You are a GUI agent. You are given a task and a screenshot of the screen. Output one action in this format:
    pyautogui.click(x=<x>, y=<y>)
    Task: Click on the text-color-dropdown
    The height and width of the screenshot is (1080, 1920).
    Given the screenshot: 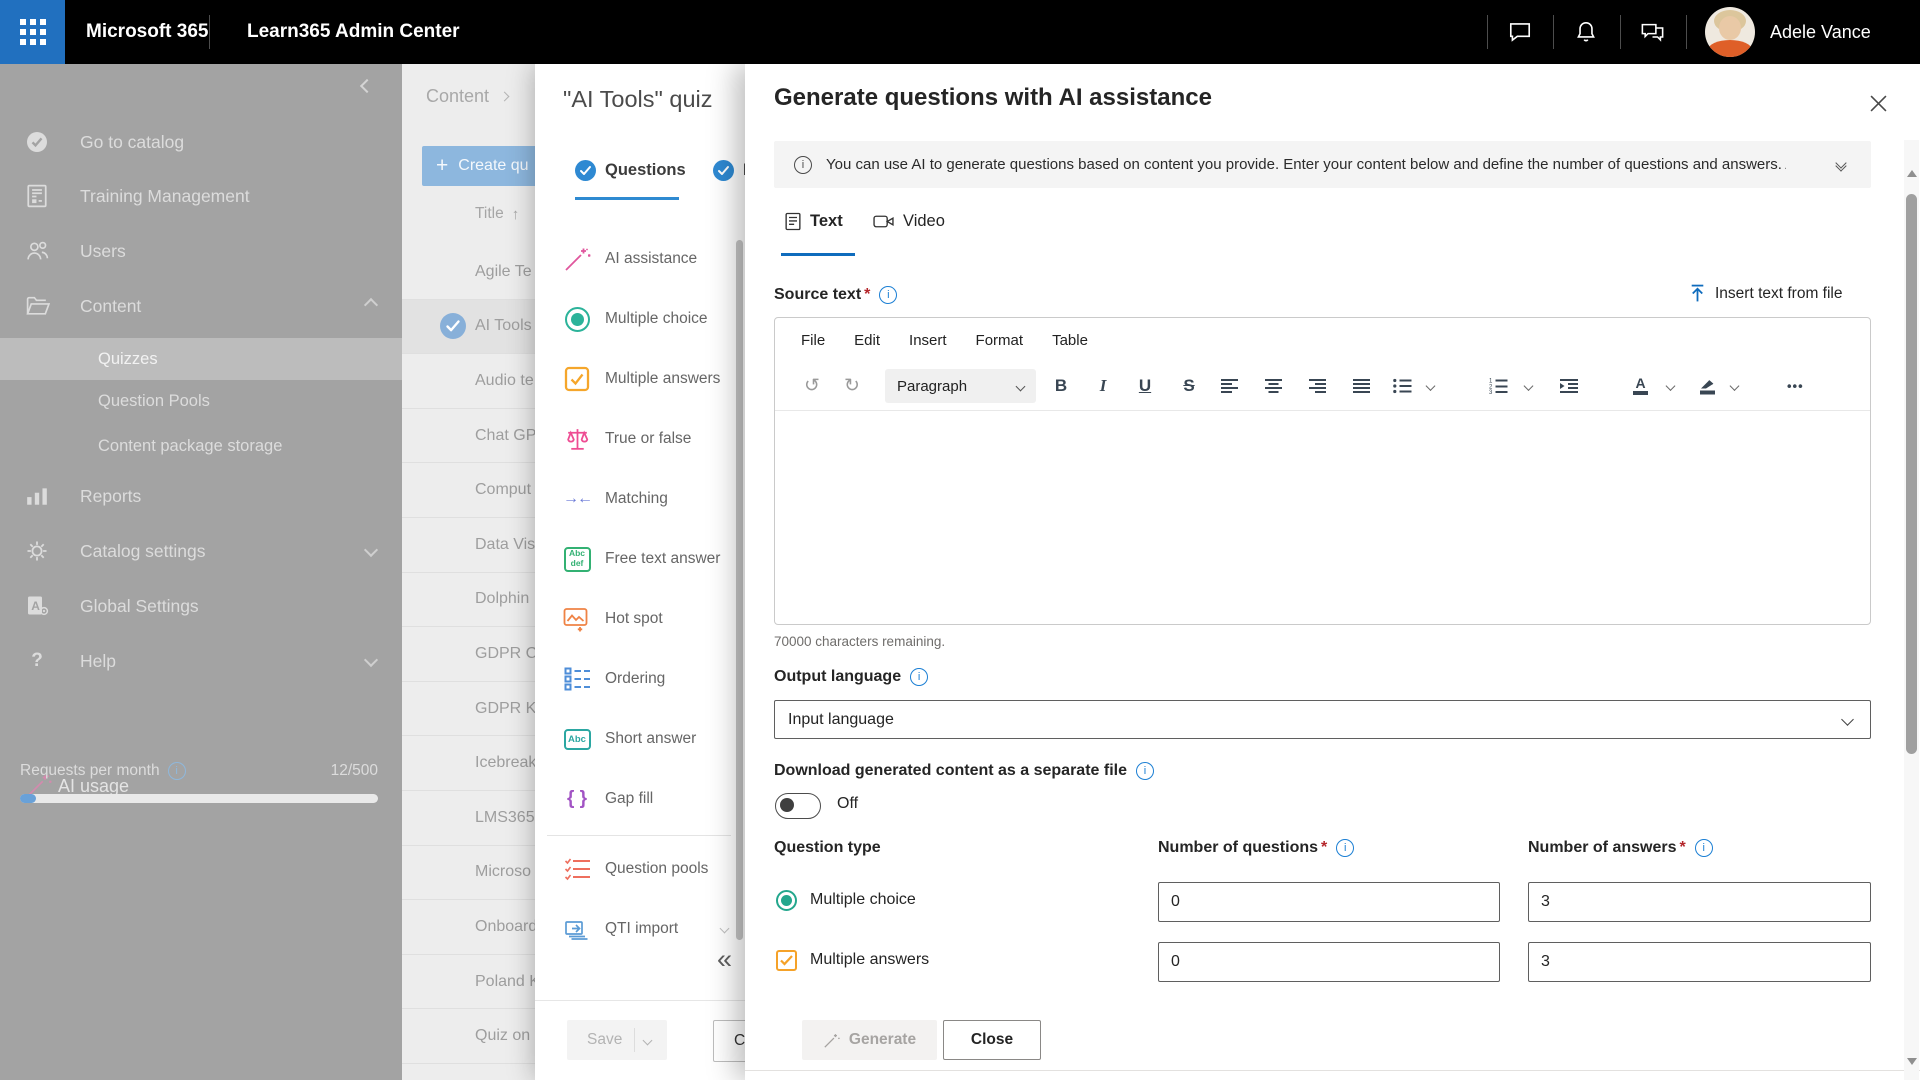 What is the action you would take?
    pyautogui.click(x=1670, y=386)
    